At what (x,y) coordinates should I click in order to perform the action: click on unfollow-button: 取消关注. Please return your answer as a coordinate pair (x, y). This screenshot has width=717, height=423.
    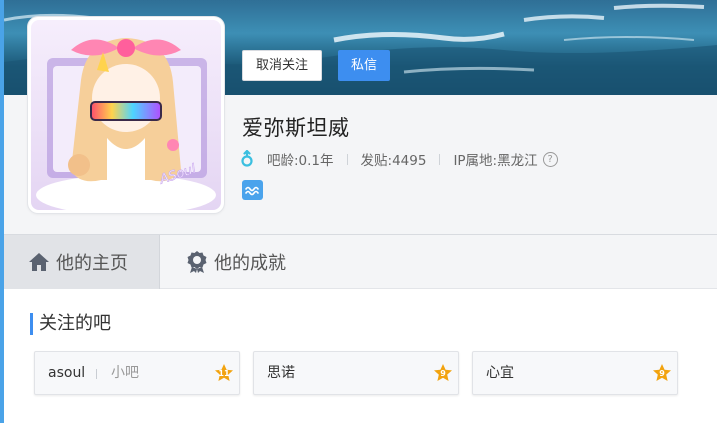
    Looking at the image, I should click on (282, 65).